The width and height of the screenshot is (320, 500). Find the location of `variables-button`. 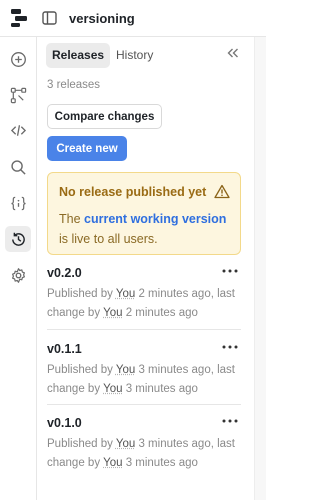

variables-button is located at coordinates (18, 203).